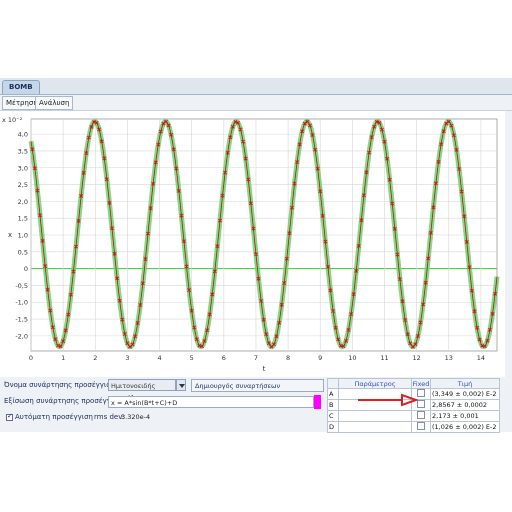 The image size is (512, 512). Describe the element at coordinates (264, 369) in the screenshot. I see `x-axis-label: t` at that location.